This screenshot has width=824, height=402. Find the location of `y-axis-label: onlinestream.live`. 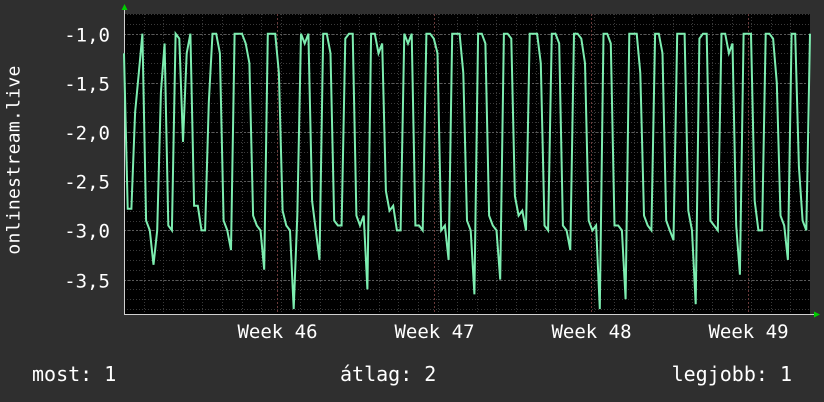

y-axis-label: onlinestream.live is located at coordinates (14, 160).